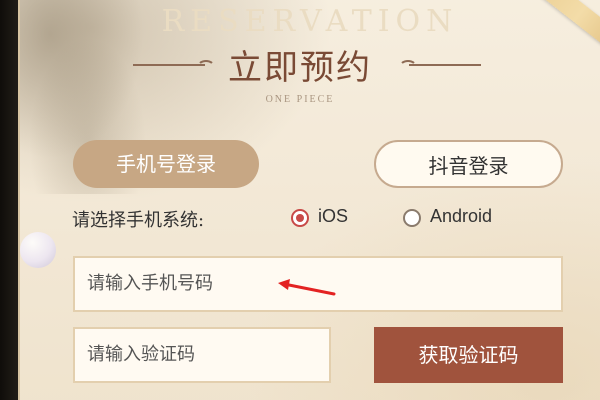  What do you see at coordinates (174, 63) in the screenshot?
I see `title-ornament-left` at bounding box center [174, 63].